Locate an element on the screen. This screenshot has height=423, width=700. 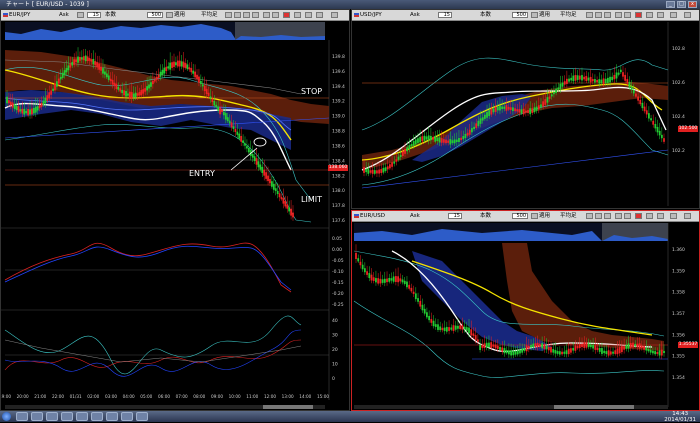
taskbar-app-chart-icon is located at coordinates (82, 416).